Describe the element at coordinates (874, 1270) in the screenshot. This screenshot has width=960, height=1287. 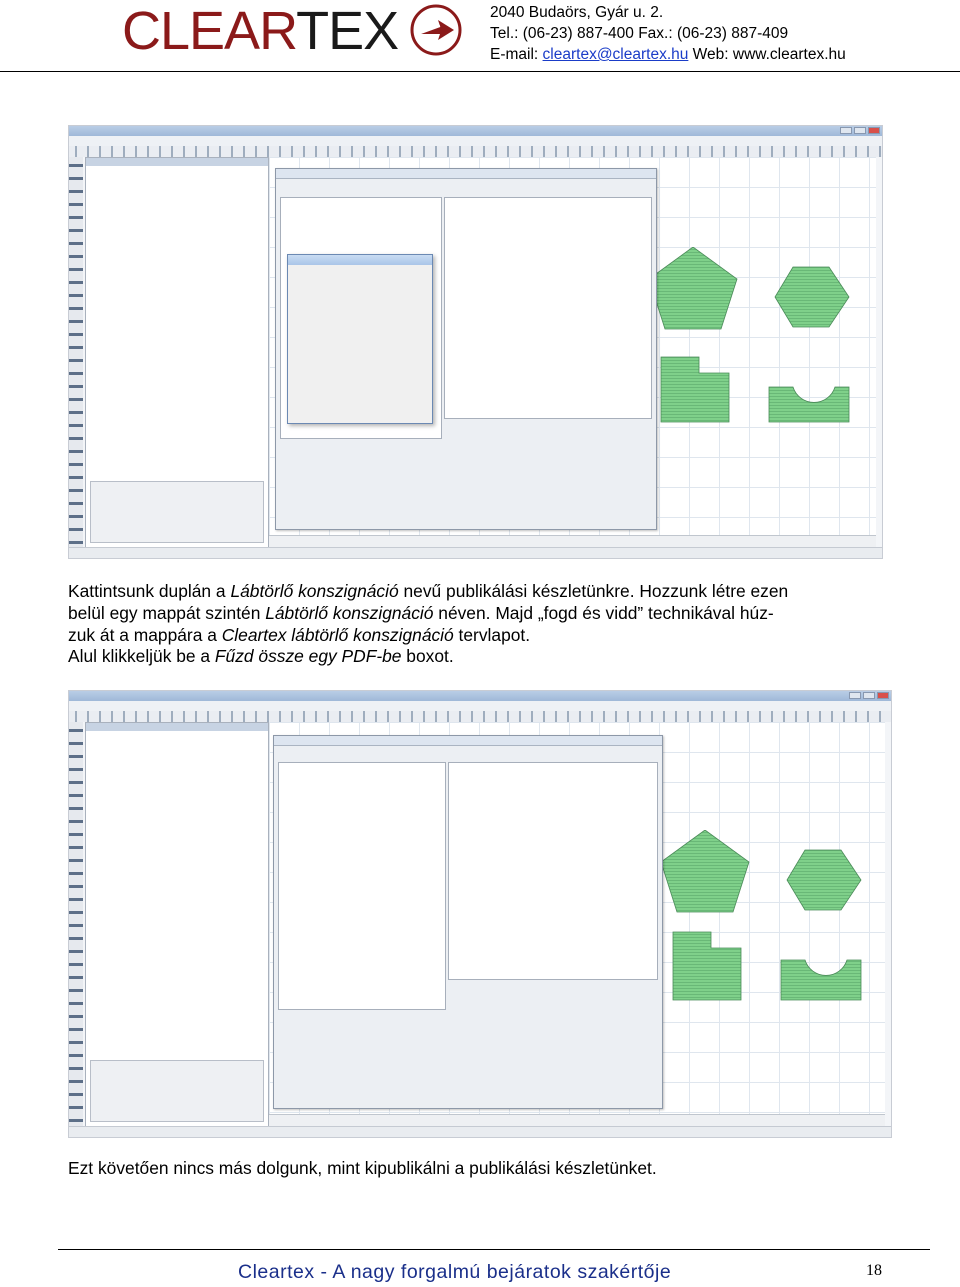
I see `page-number: 18` at that location.